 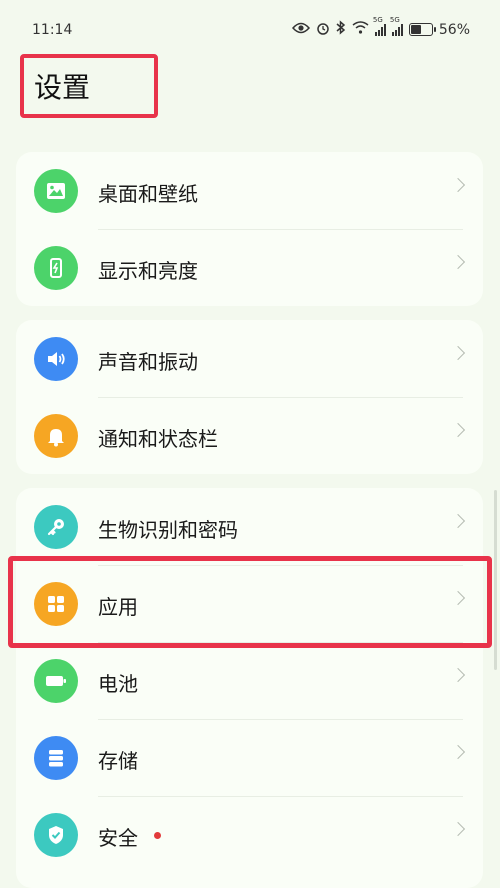 I want to click on status-time: 11:14, so click(x=52, y=30).